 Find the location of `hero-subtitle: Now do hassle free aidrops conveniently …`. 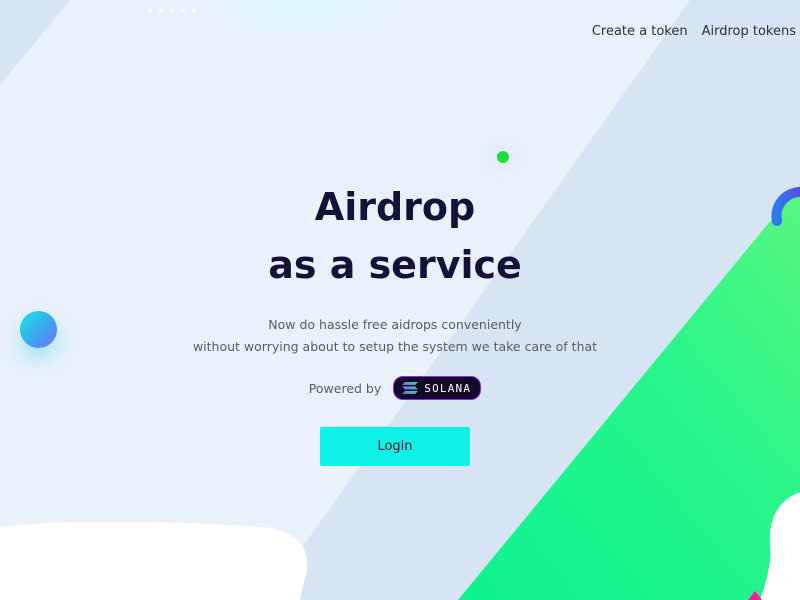

hero-subtitle: Now do hassle free aidrops conveniently … is located at coordinates (395, 336).